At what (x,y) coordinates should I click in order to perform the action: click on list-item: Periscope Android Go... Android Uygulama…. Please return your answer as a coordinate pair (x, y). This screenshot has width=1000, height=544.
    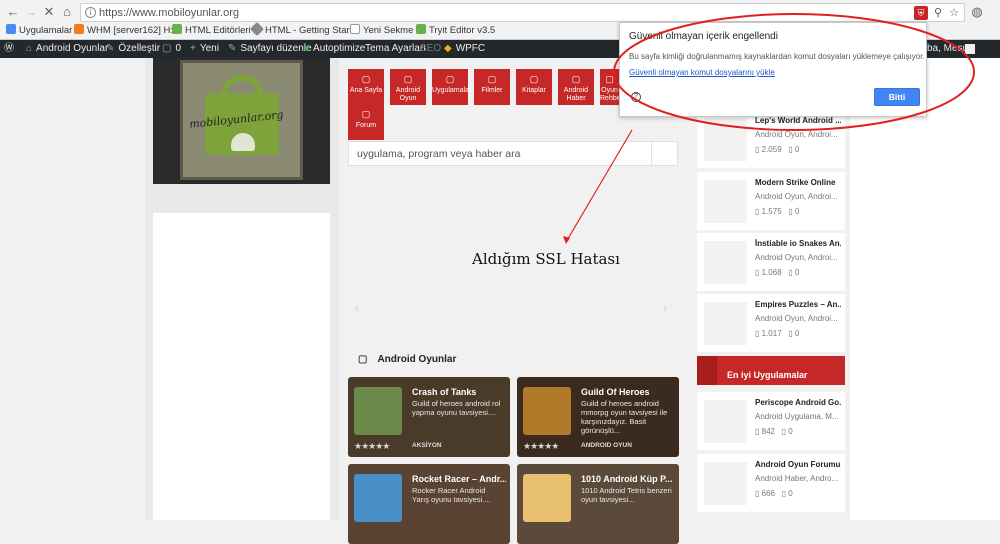
    Looking at the image, I should click on (771, 421).